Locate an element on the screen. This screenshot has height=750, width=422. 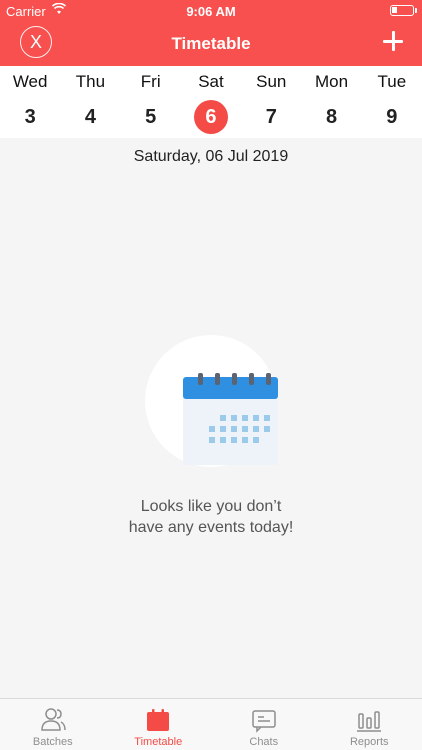
tab-label: Timetable is located at coordinates (158, 742).